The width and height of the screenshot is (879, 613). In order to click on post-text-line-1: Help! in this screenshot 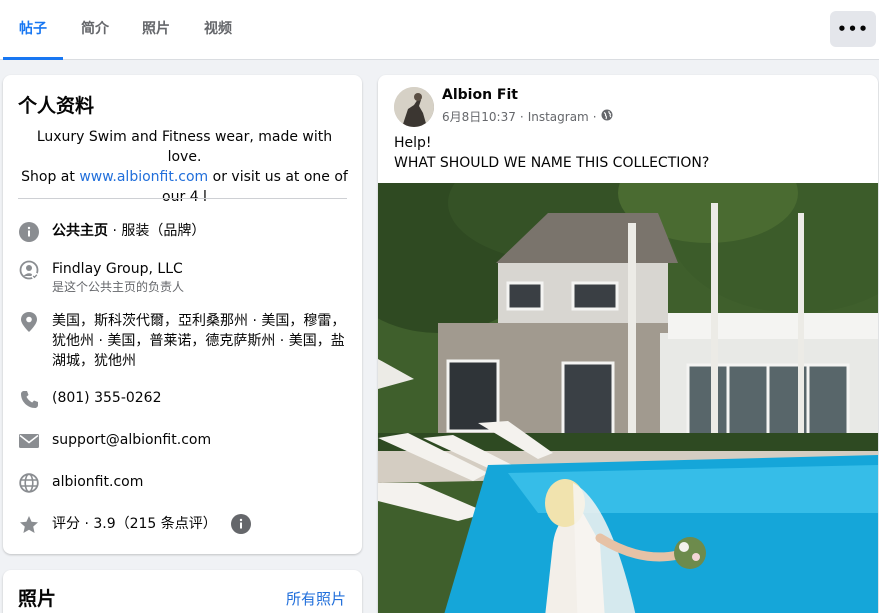, I will do `click(413, 143)`.